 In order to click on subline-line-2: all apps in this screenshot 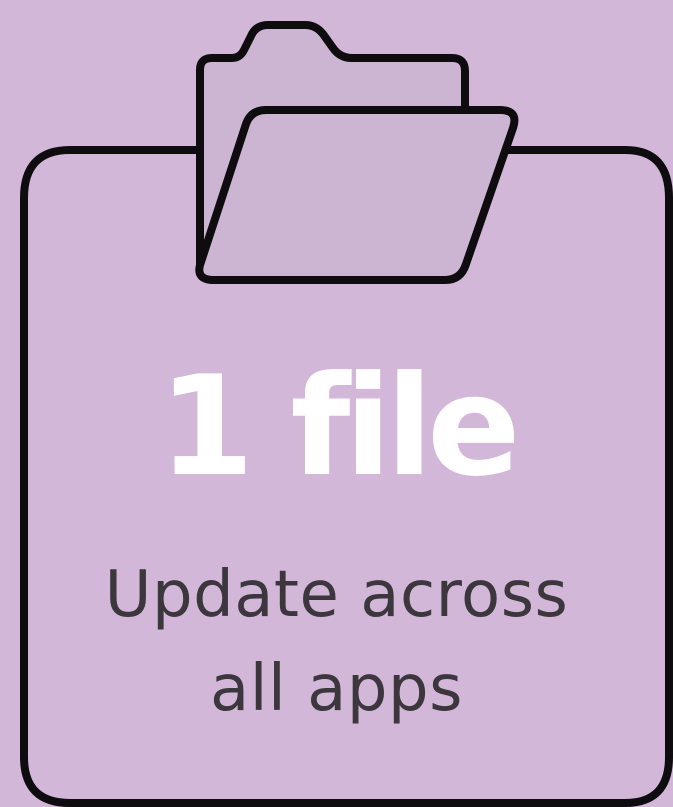, I will do `click(336, 689)`.